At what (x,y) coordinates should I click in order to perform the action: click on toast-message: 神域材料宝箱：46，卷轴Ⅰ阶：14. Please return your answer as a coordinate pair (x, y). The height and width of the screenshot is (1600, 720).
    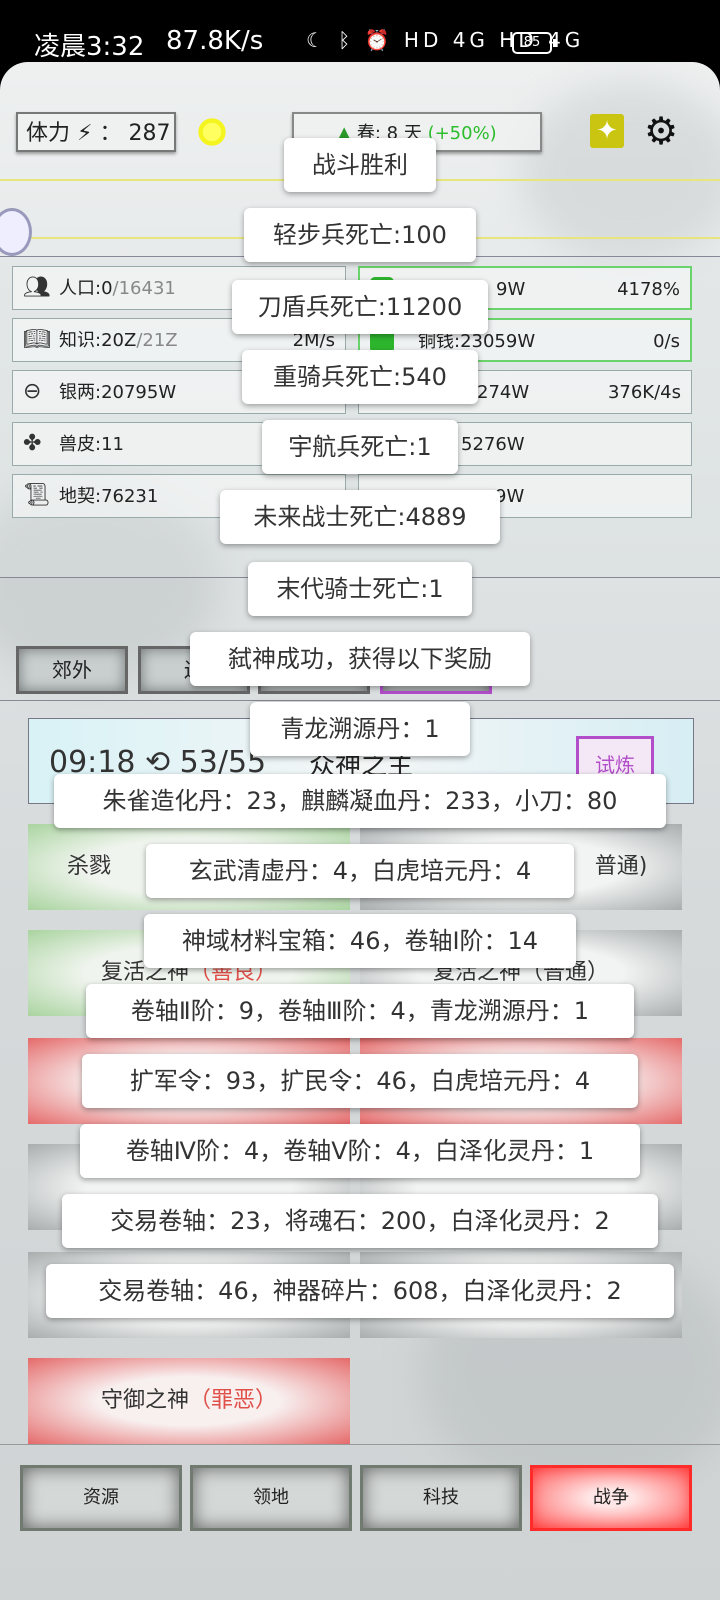
    Looking at the image, I should click on (360, 941).